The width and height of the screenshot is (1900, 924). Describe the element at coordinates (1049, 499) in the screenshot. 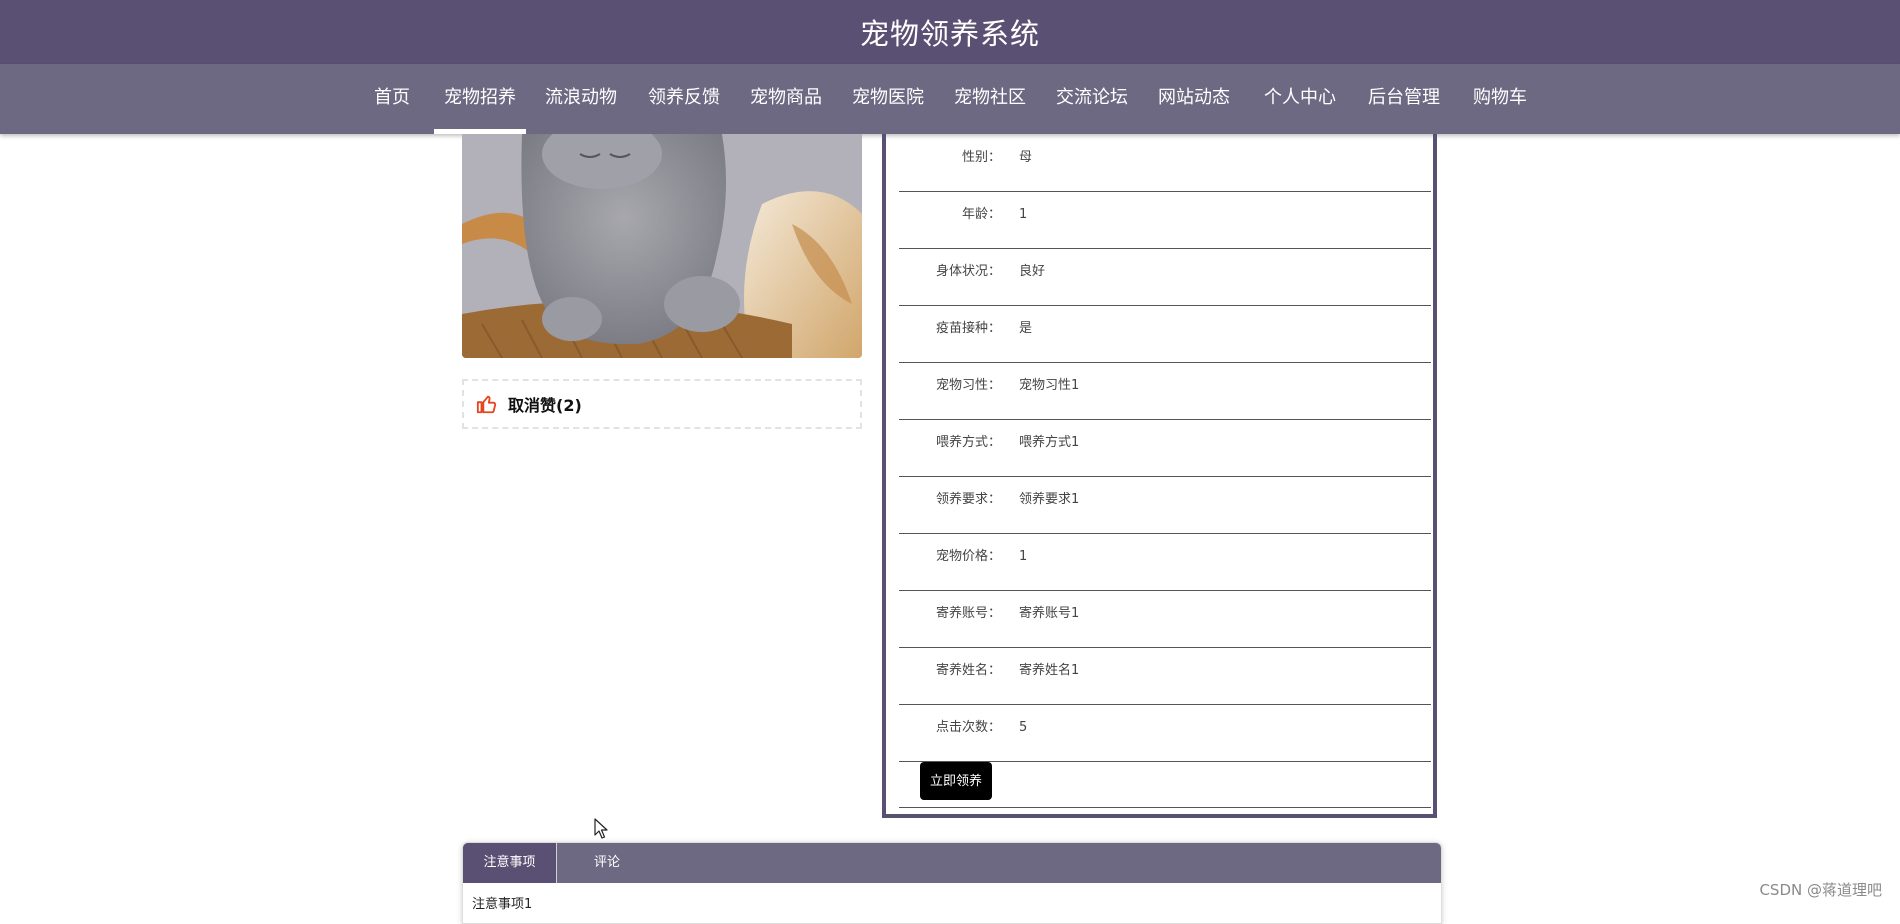

I see `detail-value: 领养要求1` at that location.